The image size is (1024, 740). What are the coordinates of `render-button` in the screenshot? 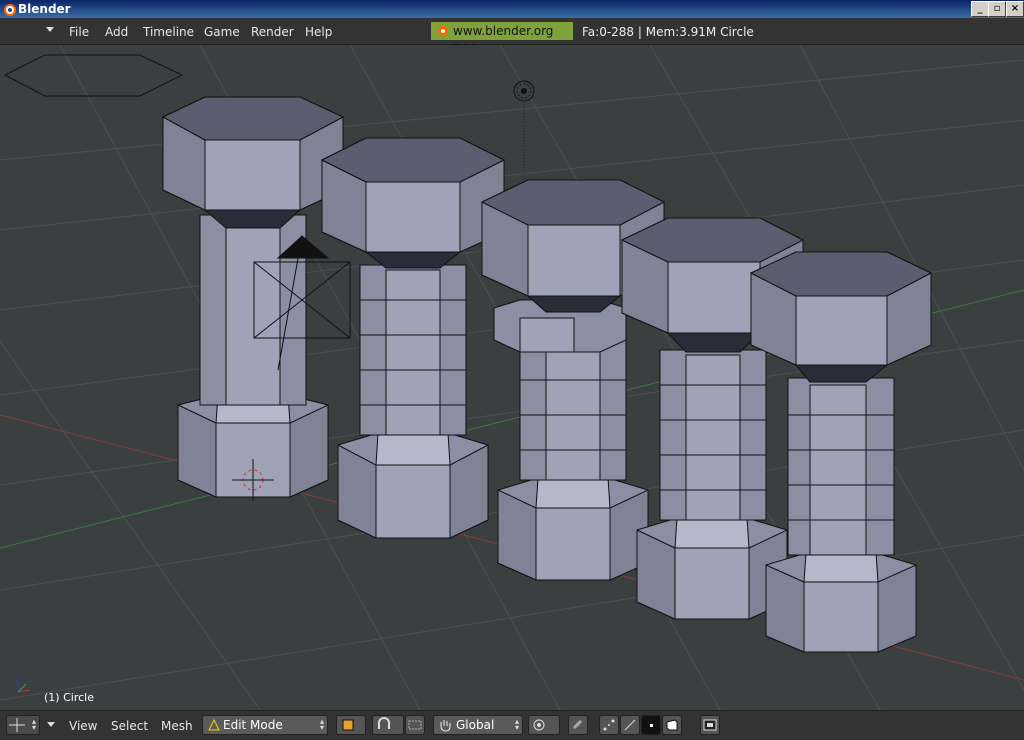 It's located at (710, 725).